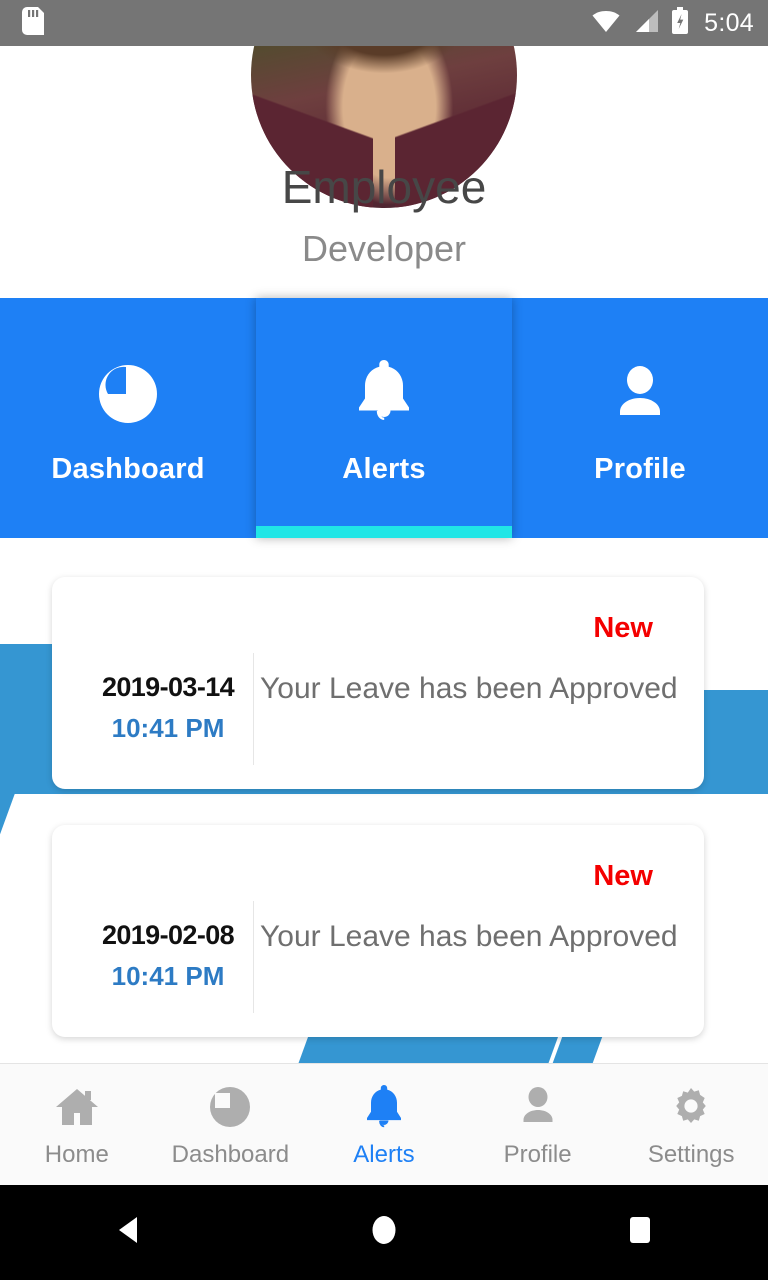 This screenshot has height=1280, width=768. Describe the element at coordinates (384, 532) in the screenshot. I see `tab-active-indicator` at that location.